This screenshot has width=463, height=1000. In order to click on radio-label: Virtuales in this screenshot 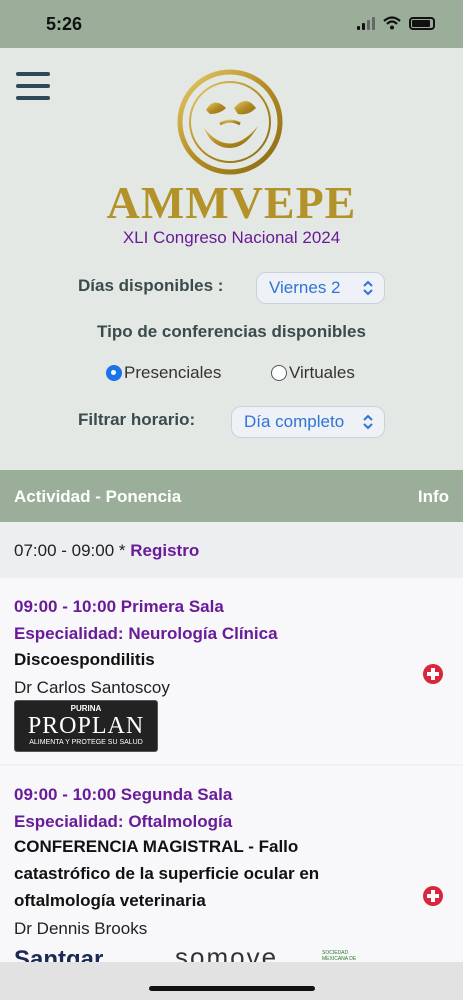, I will do `click(322, 372)`.